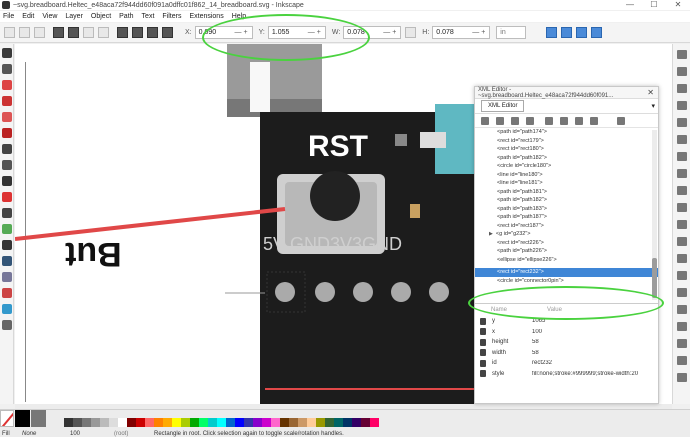  Describe the element at coordinates (585, 332) in the screenshot. I see `attr-value: 100` at that location.